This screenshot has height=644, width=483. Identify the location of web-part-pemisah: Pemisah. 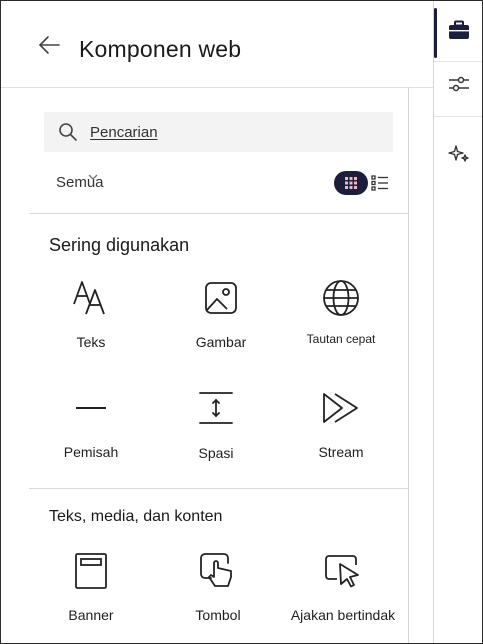
(91, 438).